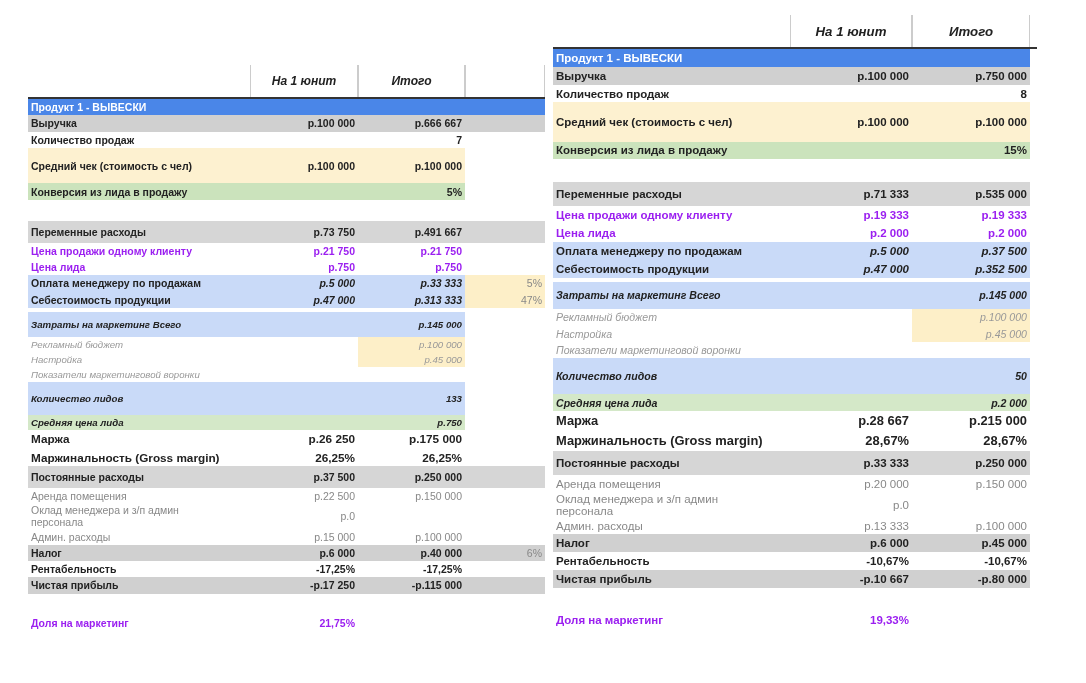 The width and height of the screenshot is (1086, 683). What do you see at coordinates (581, 75) in the screenshot?
I see `row-label: Выручка` at bounding box center [581, 75].